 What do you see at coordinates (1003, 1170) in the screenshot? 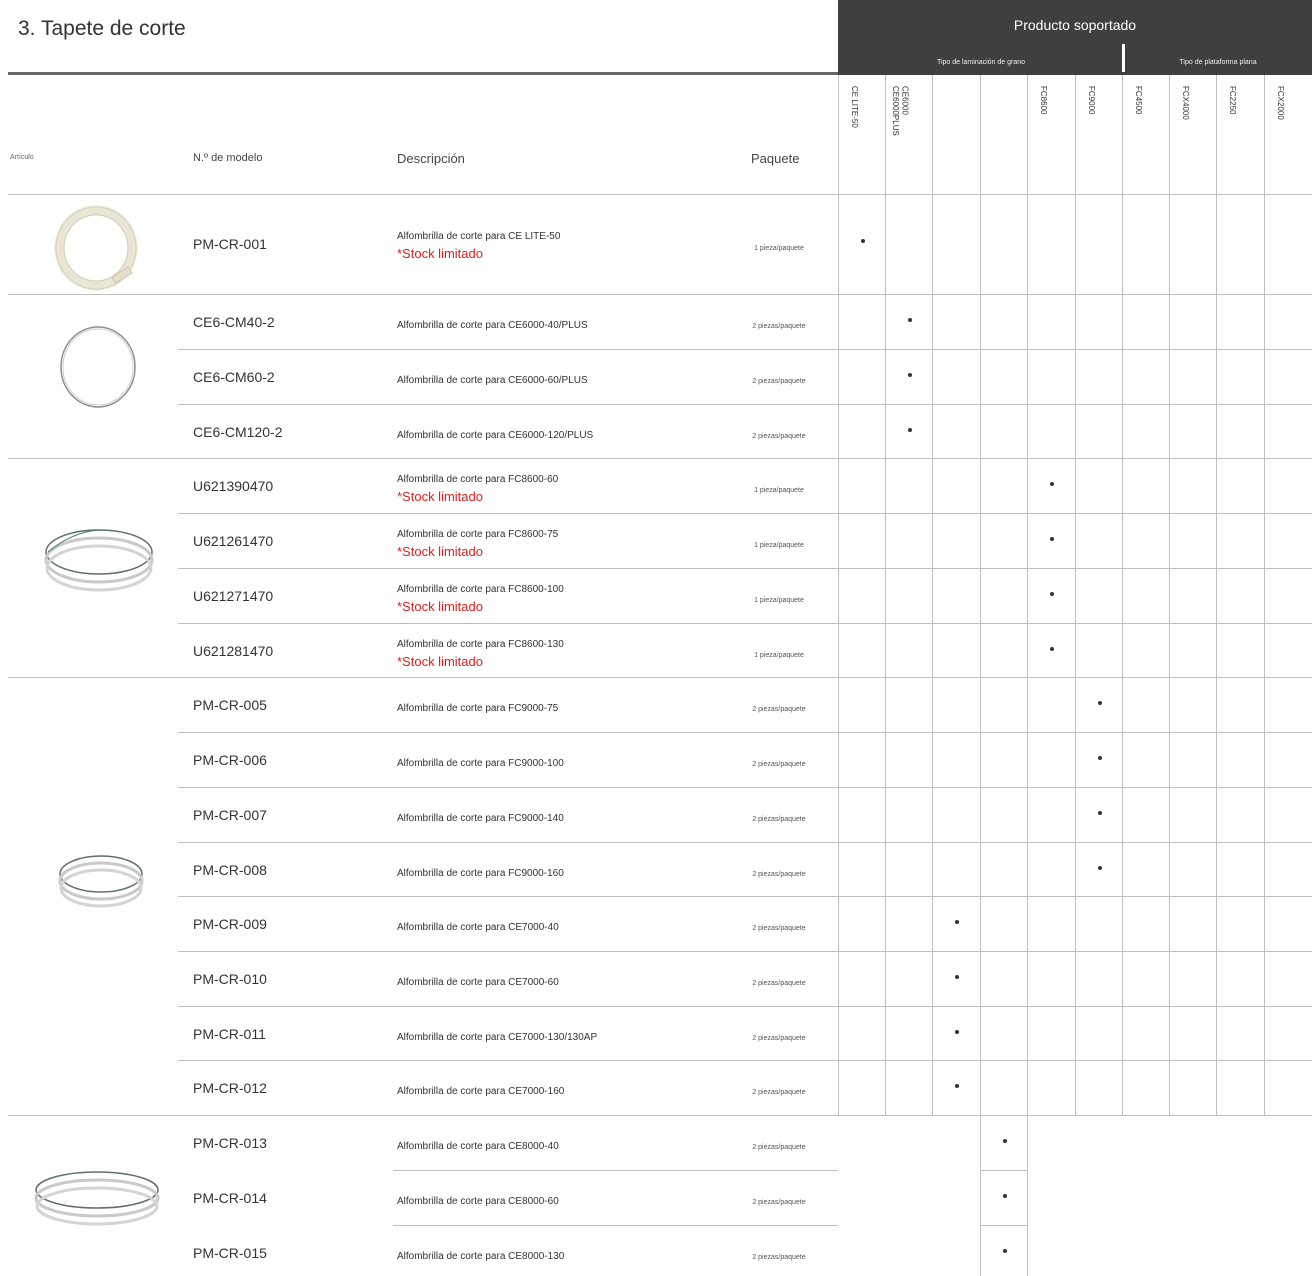
I see `matrix-row-line` at bounding box center [1003, 1170].